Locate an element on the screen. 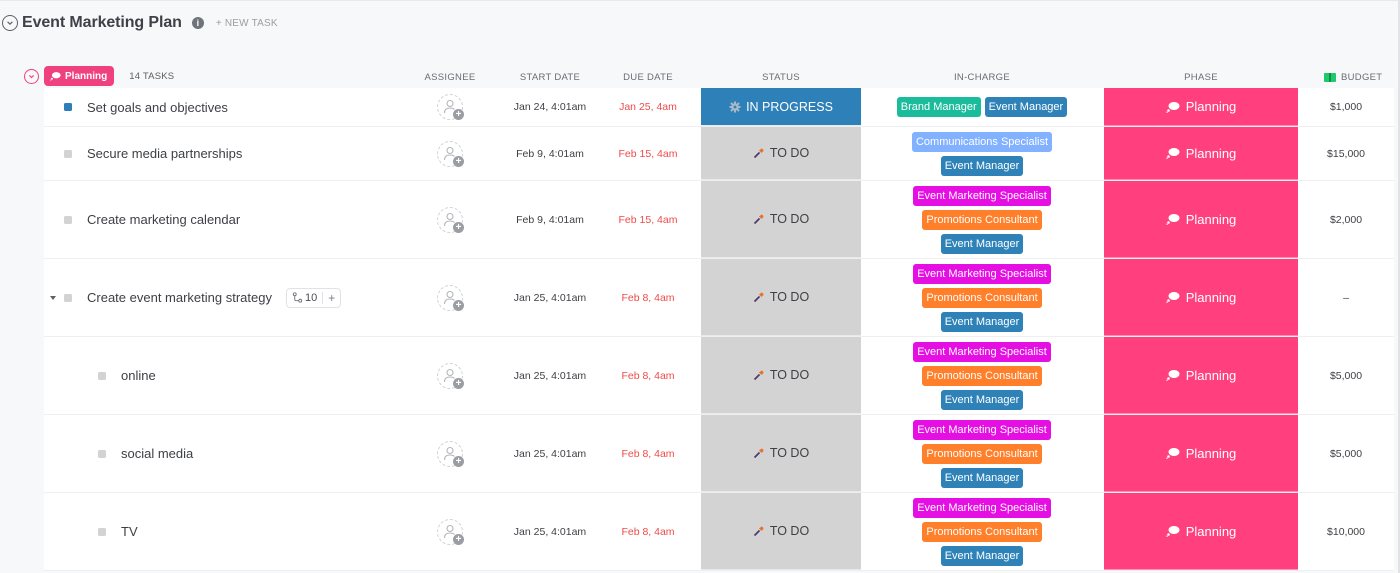 The height and width of the screenshot is (573, 1400). new-task-button: + NEW TASK is located at coordinates (247, 23).